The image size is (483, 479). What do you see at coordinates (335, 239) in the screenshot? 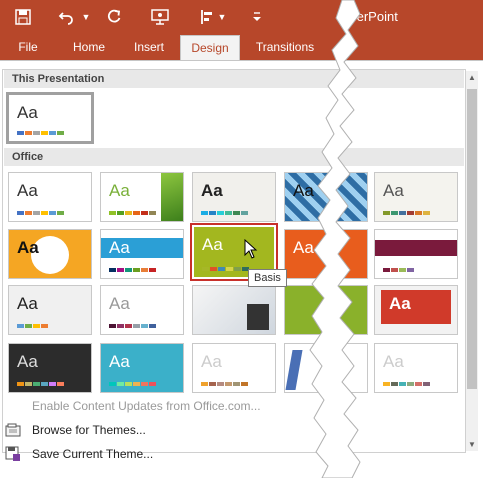
I see `torn-edge-overlay` at bounding box center [335, 239].